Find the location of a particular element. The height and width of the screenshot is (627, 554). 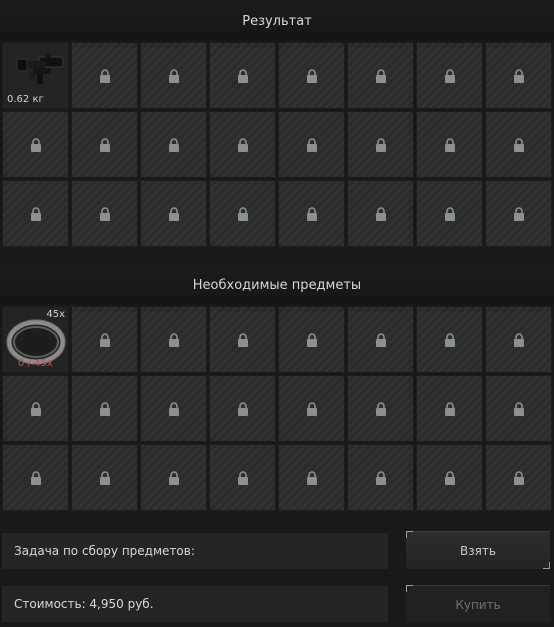

cost-label: Стоимость: 4,950 руб. is located at coordinates (84, 604).